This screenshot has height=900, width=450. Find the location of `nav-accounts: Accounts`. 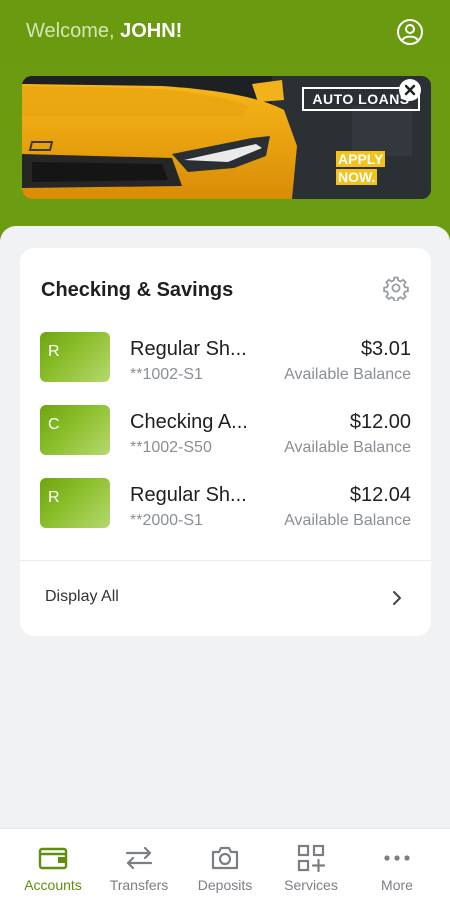

nav-accounts: Accounts is located at coordinates (53, 864).